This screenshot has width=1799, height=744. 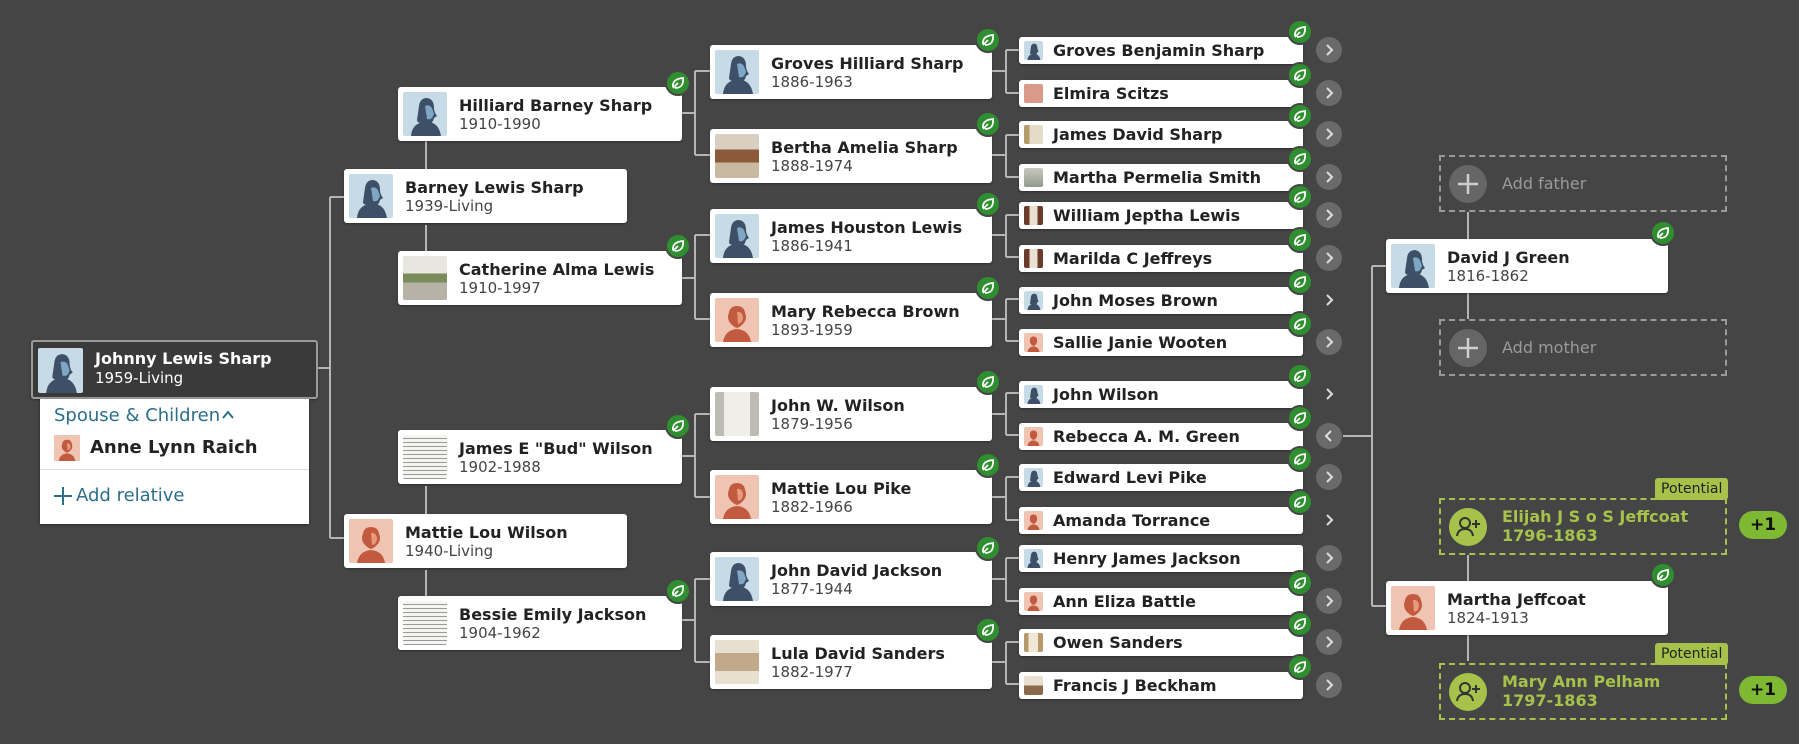 I want to click on person-name: John W. Wilson, so click(x=838, y=405).